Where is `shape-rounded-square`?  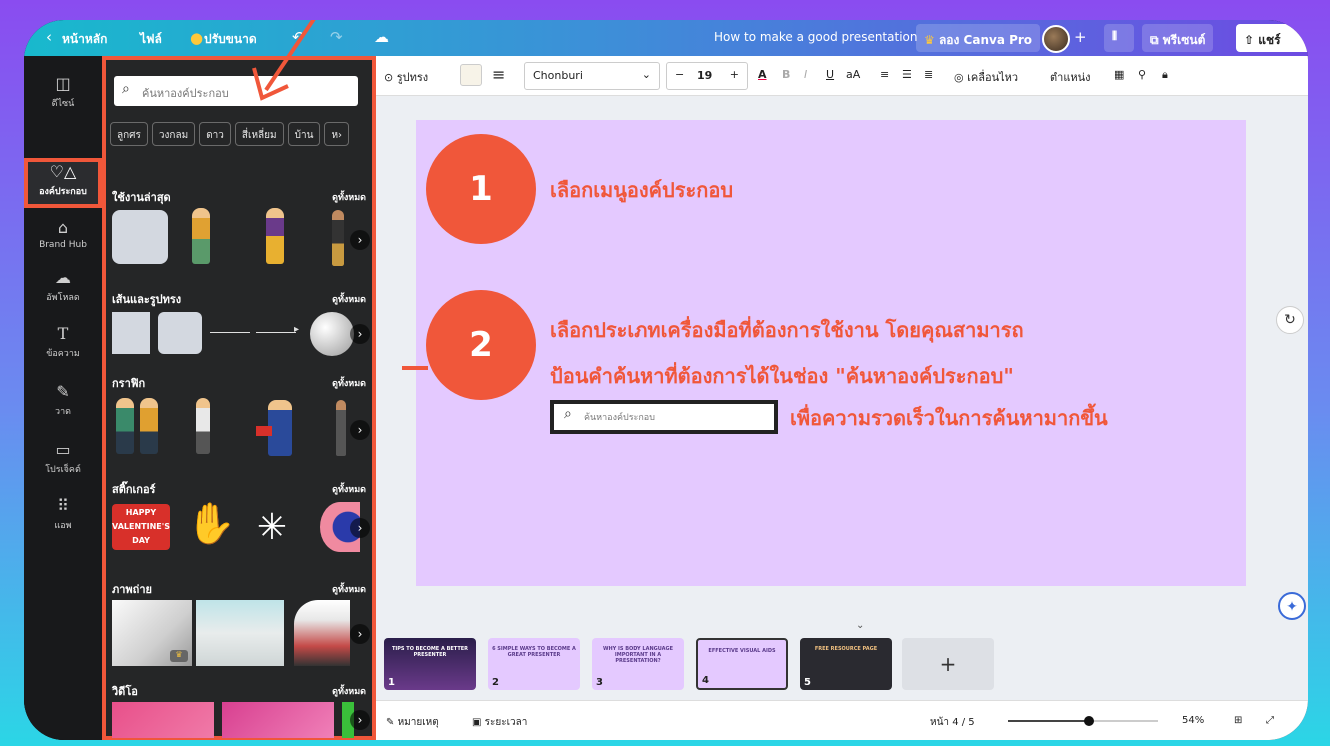
shape-rounded-square is located at coordinates (180, 333).